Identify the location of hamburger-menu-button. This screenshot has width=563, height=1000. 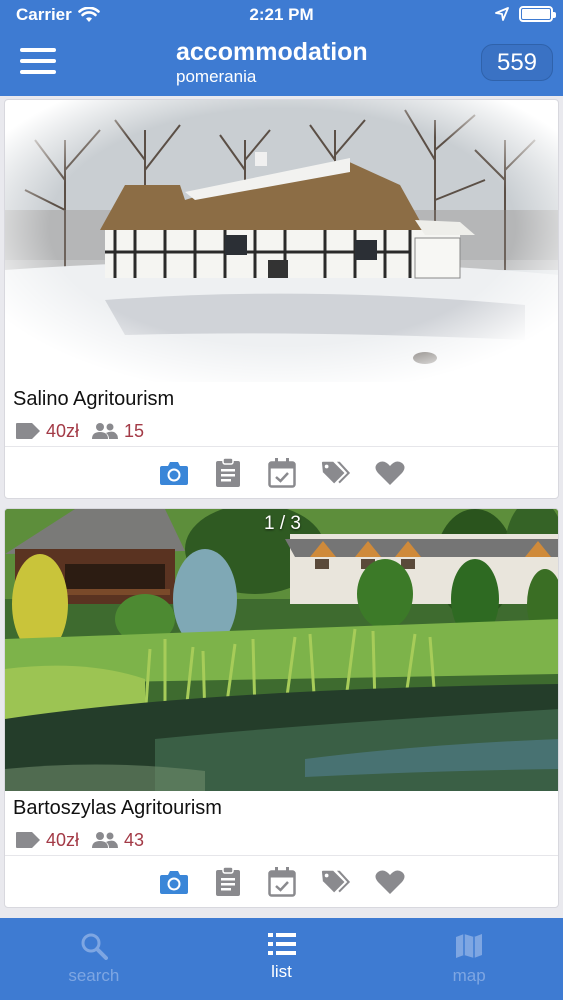
(38, 63).